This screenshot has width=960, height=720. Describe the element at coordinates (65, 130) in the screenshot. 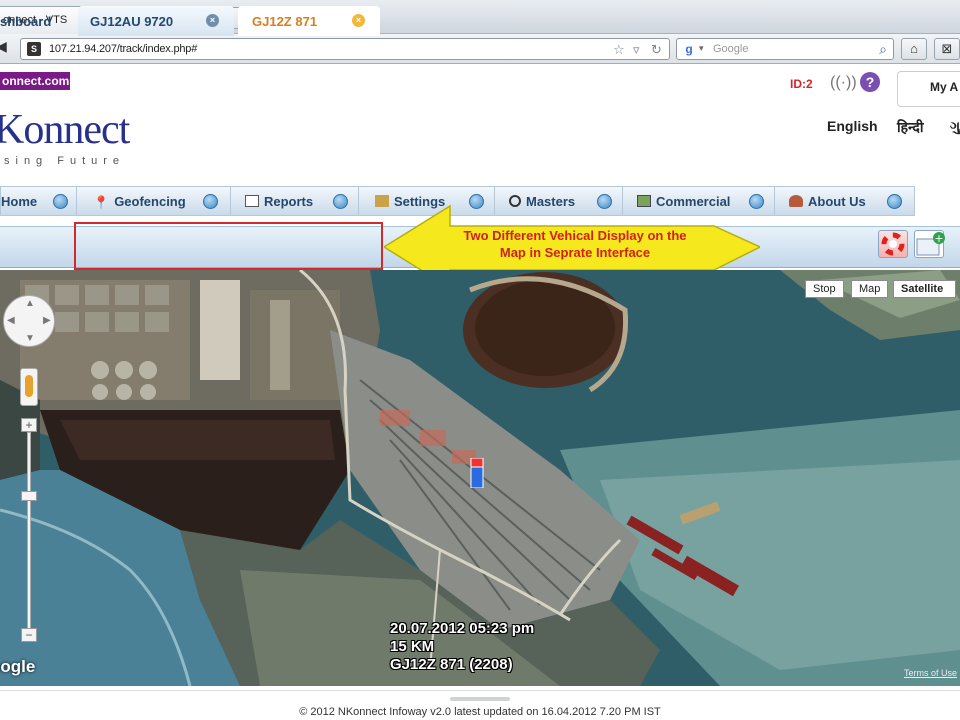

I see `site-logo: Konnect` at that location.